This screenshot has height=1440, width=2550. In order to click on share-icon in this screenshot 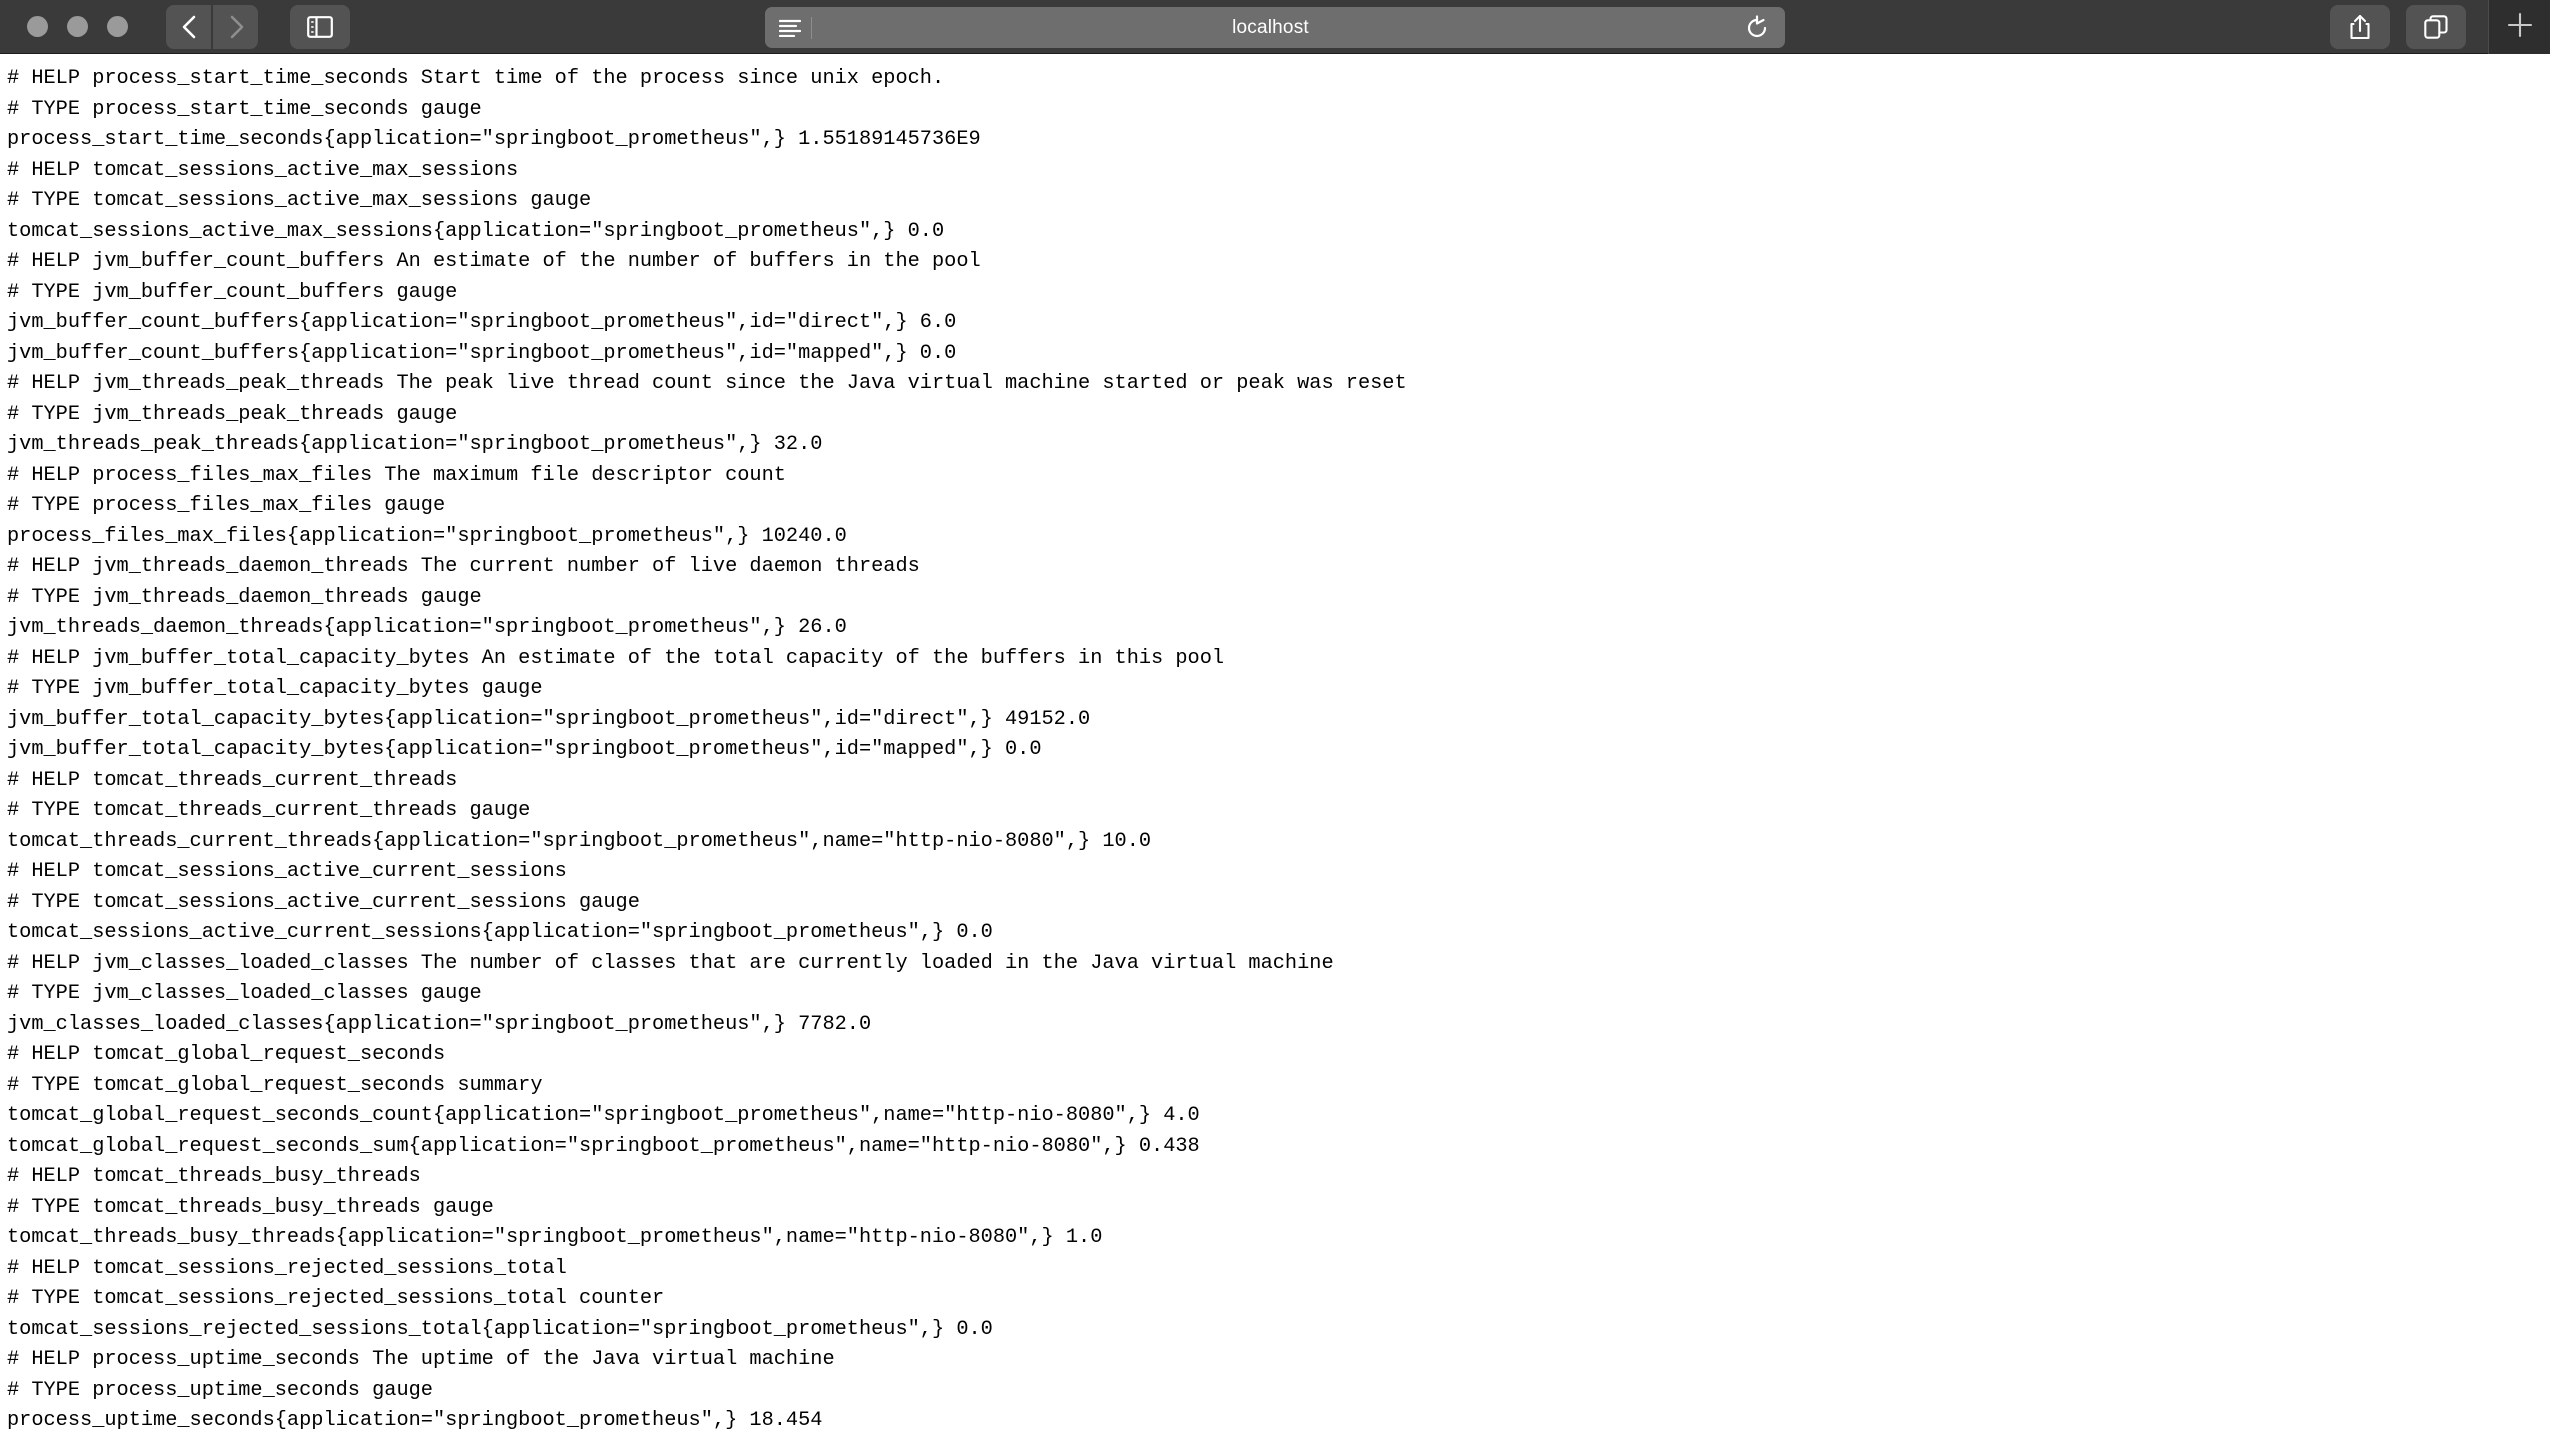, I will do `click(2360, 27)`.